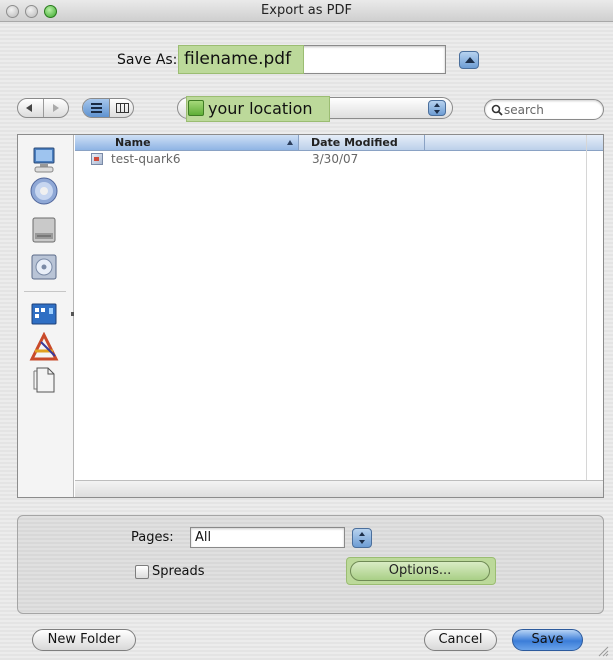 The width and height of the screenshot is (613, 660). What do you see at coordinates (196, 108) in the screenshot?
I see `folder-icon` at bounding box center [196, 108].